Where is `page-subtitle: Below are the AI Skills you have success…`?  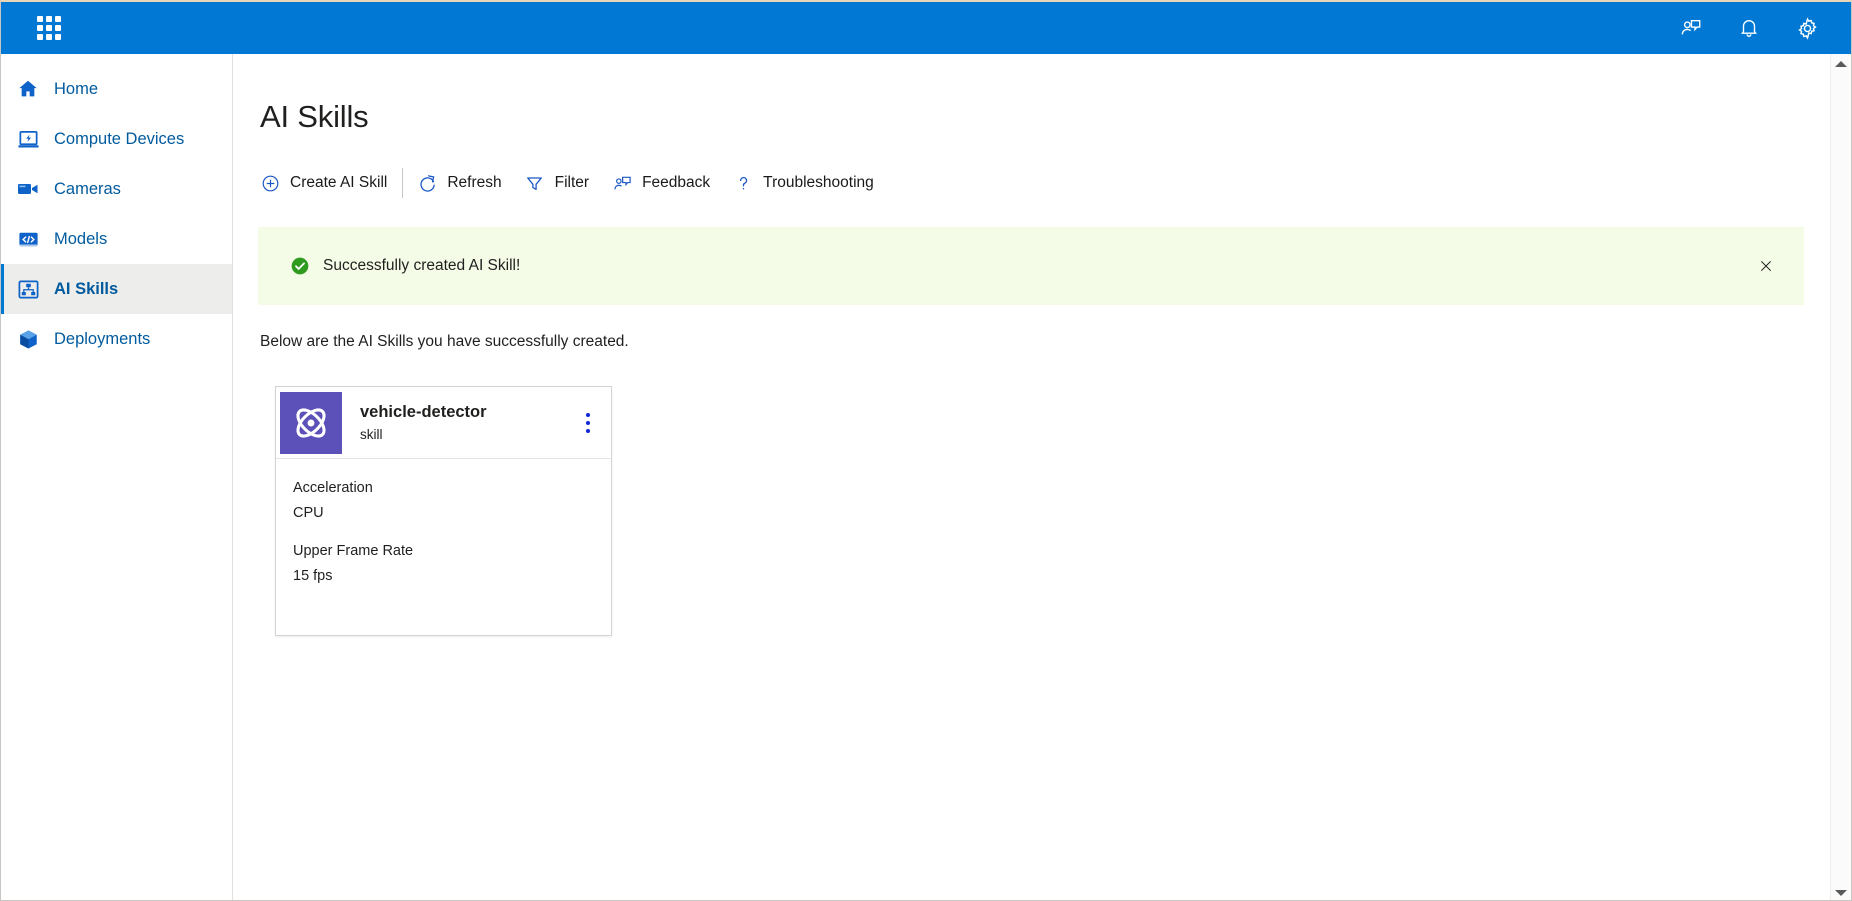
page-subtitle: Below are the AI Skills you have success… is located at coordinates (444, 341).